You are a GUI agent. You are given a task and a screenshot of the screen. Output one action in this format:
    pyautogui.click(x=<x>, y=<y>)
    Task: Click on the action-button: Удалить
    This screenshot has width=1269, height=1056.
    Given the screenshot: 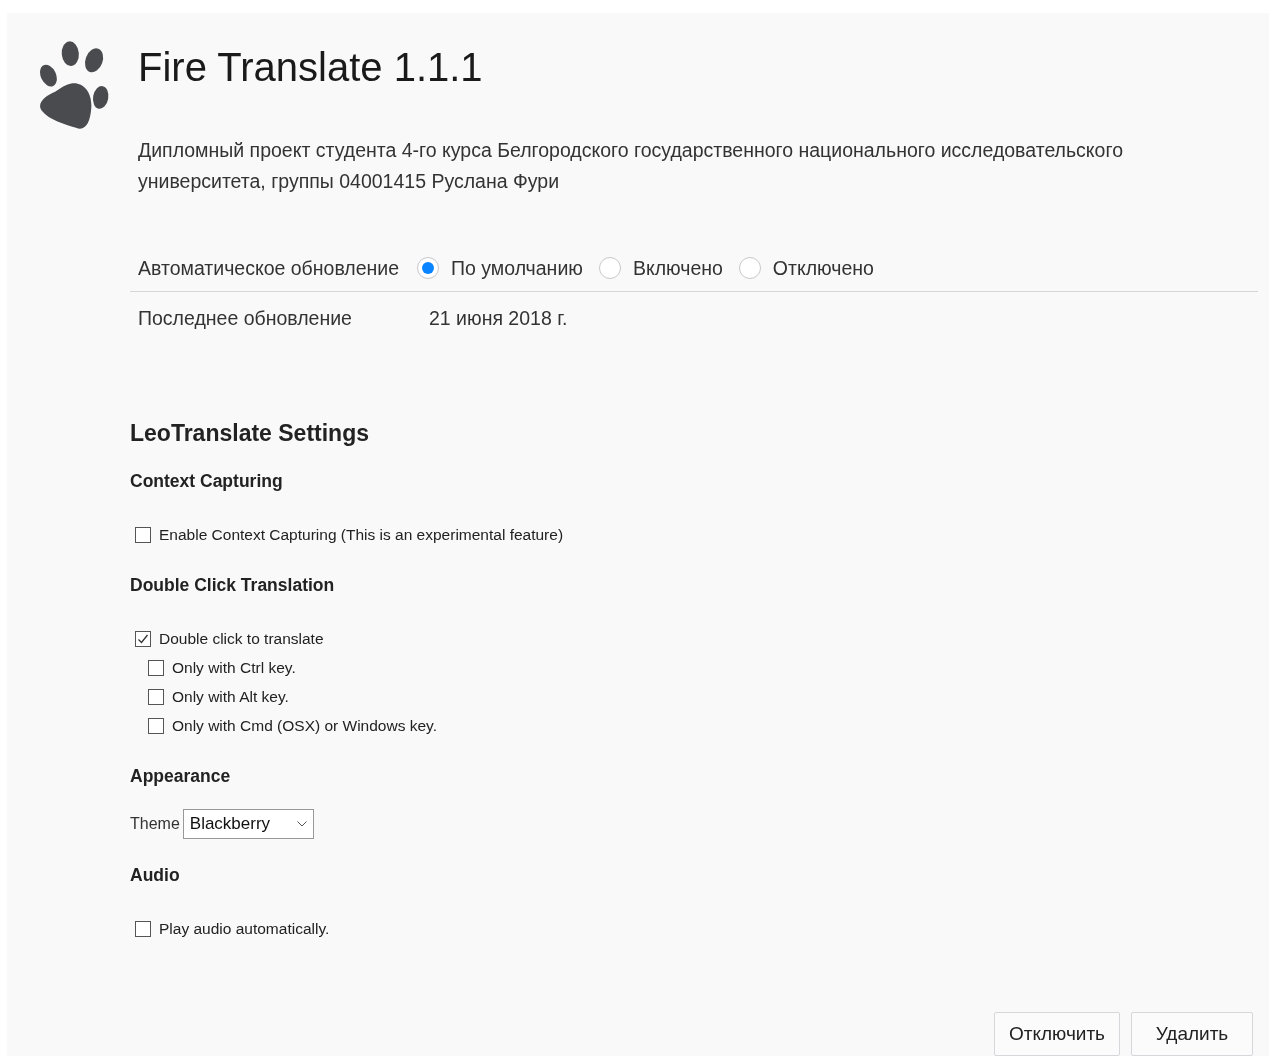 What is the action you would take?
    pyautogui.click(x=1192, y=1034)
    